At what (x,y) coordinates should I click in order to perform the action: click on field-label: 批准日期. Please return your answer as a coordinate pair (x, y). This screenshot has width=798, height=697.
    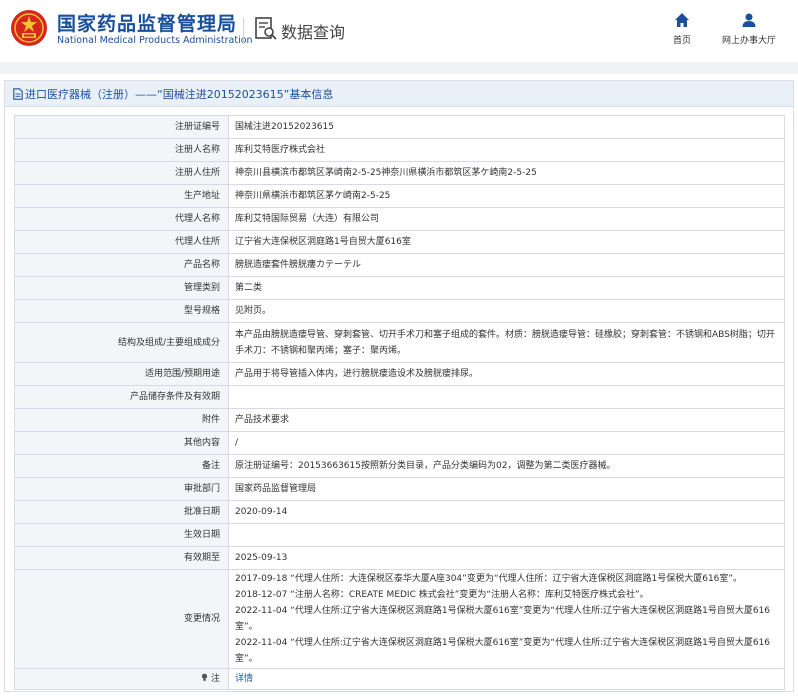
    Looking at the image, I should click on (121, 512).